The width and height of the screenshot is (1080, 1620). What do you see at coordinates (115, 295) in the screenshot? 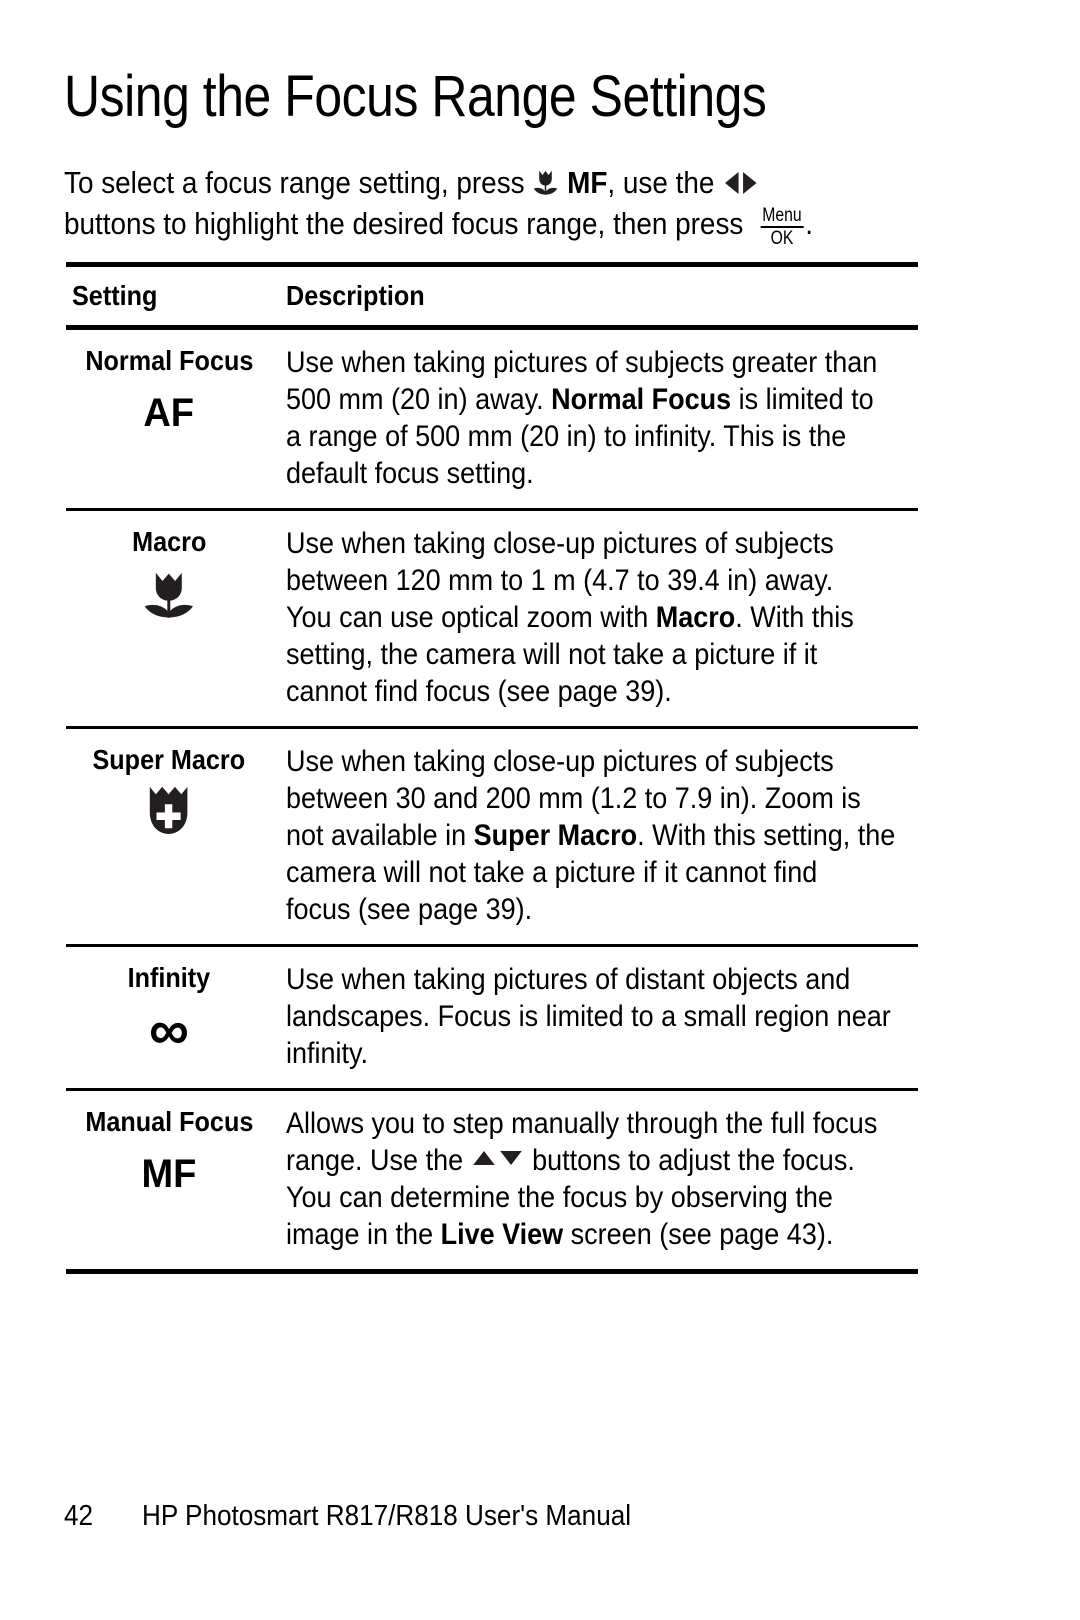
I see `header-setting-label: Setting` at bounding box center [115, 295].